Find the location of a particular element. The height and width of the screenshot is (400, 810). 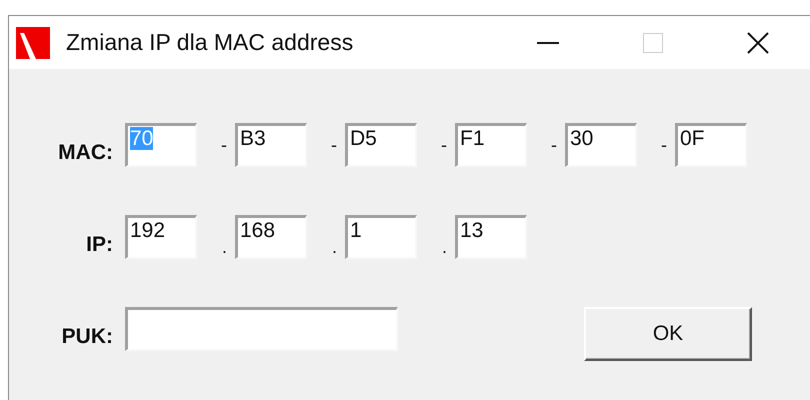

mac-field: 0F is located at coordinates (711, 145).